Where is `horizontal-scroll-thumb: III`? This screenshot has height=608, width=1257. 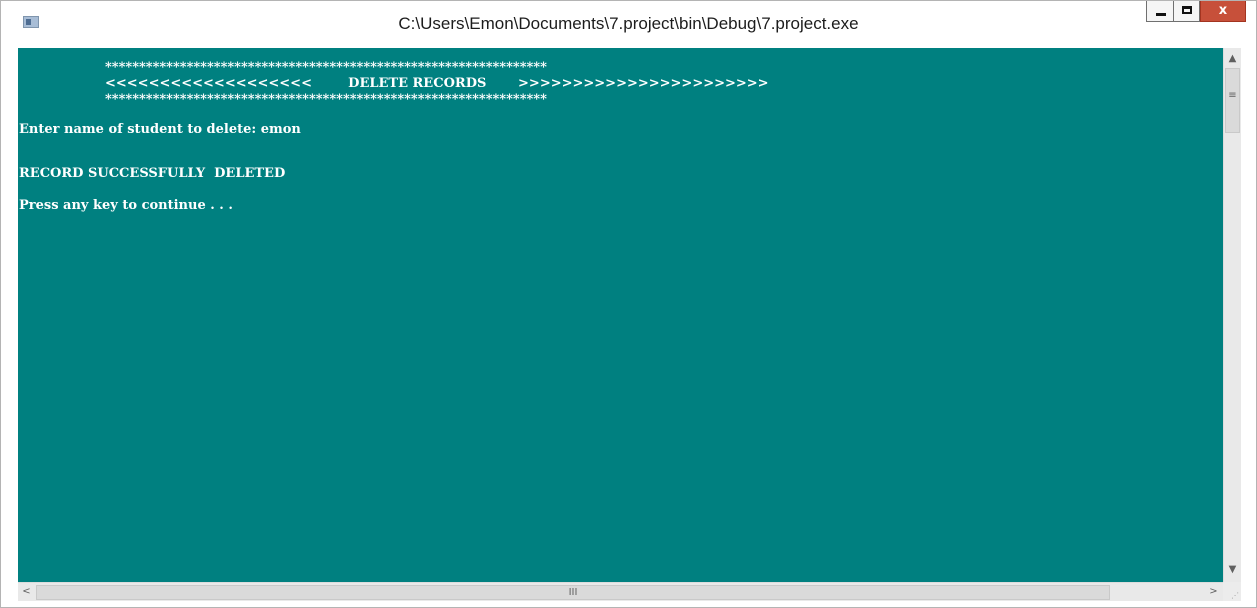
horizontal-scroll-thumb: III is located at coordinates (573, 592).